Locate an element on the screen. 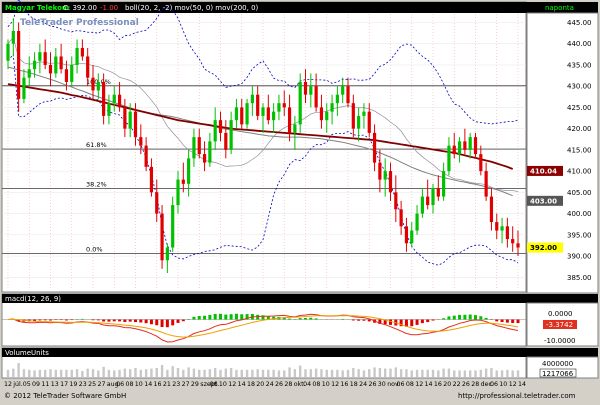 This screenshot has width=600, height=405. price-axis-label: 410.00 is located at coordinates (579, 172).